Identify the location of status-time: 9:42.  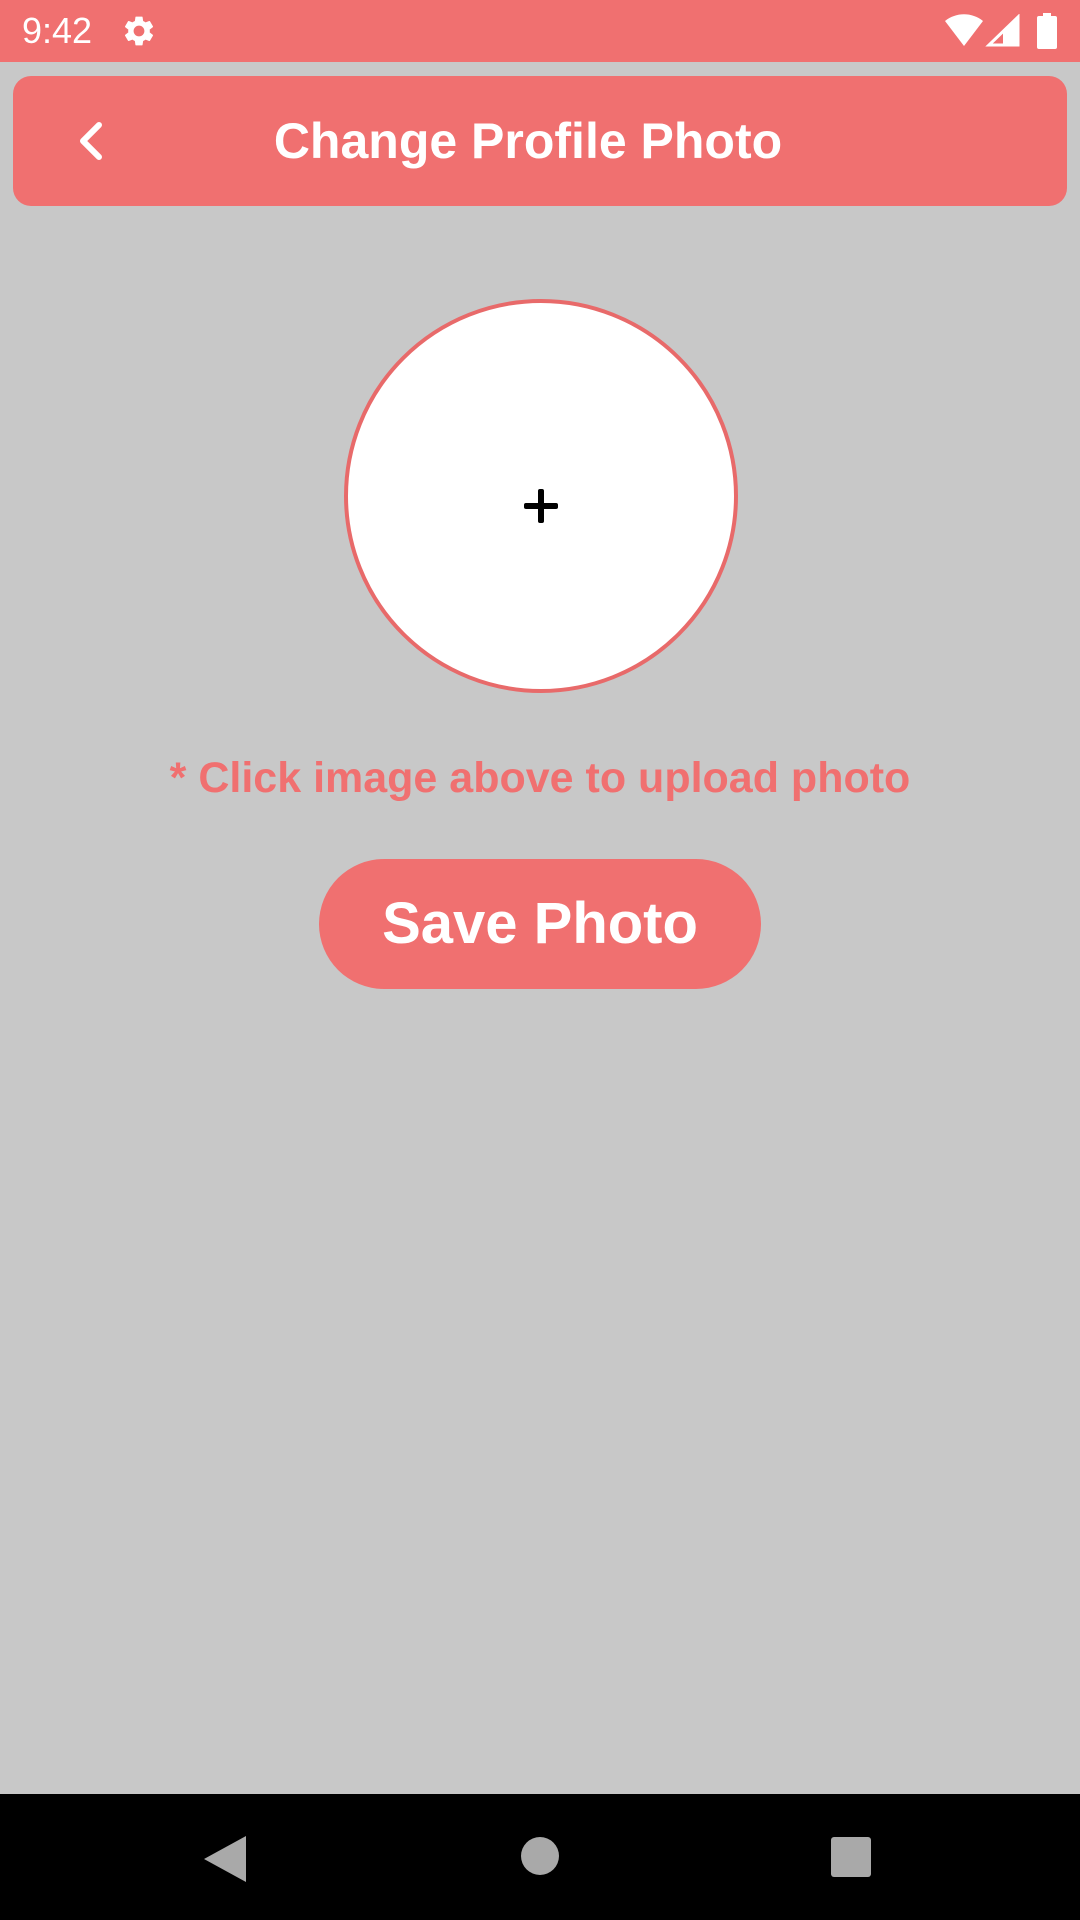
(57, 30).